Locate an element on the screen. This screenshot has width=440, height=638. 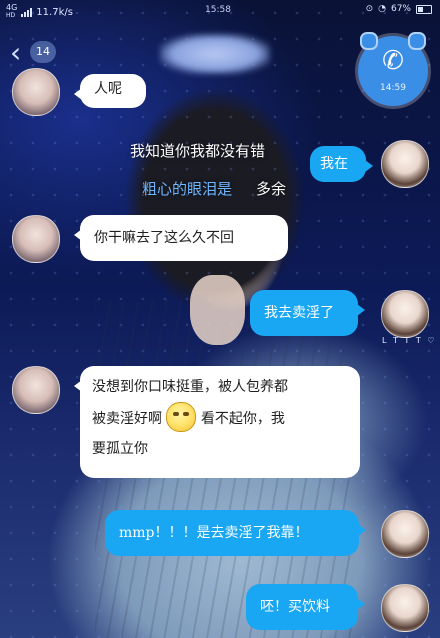
headset-icon: ⊙ is located at coordinates (369, 9).